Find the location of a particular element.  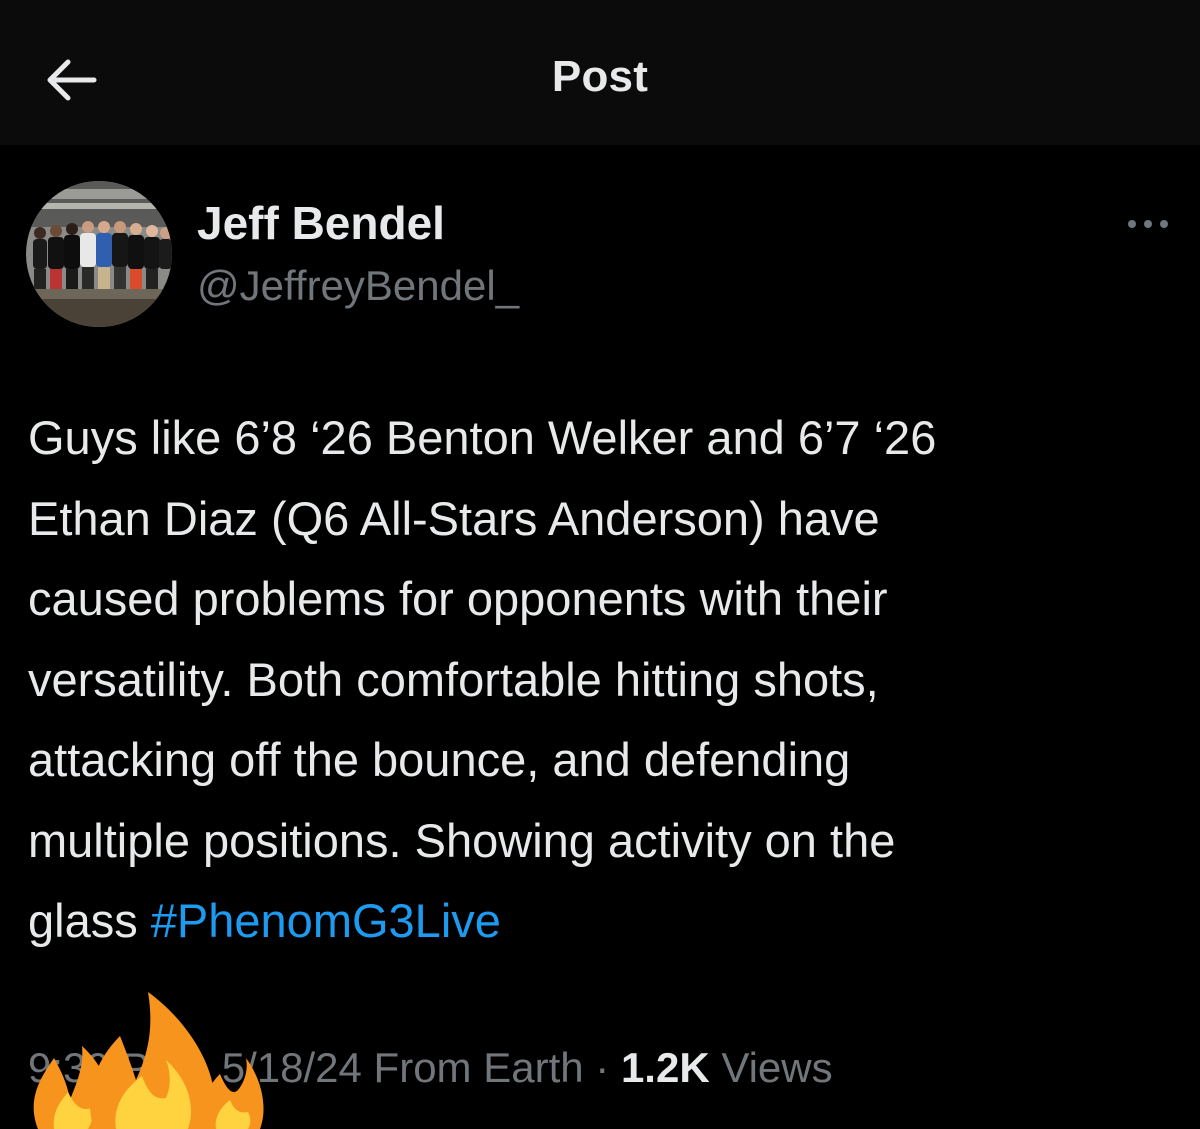

fire-icon is located at coordinates (148, 1060).